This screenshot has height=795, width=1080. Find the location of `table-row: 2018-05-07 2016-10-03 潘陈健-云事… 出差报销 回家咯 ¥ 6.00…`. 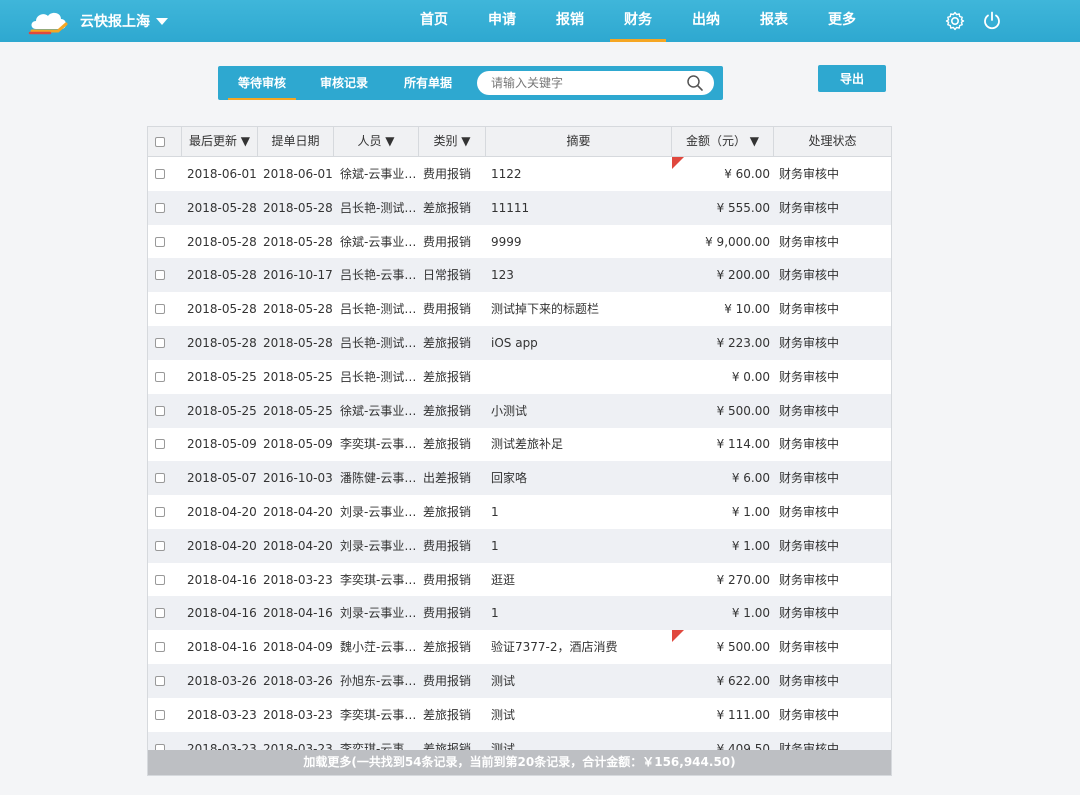

table-row: 2018-05-07 2016-10-03 潘陈健-云事… 出差报销 回家咯 ¥ 6.00… is located at coordinates (519, 478).